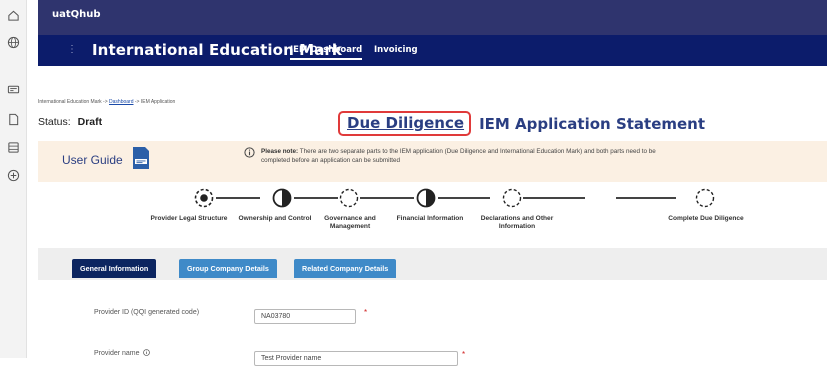  I want to click on tab-general-information: General Information, so click(114, 268).